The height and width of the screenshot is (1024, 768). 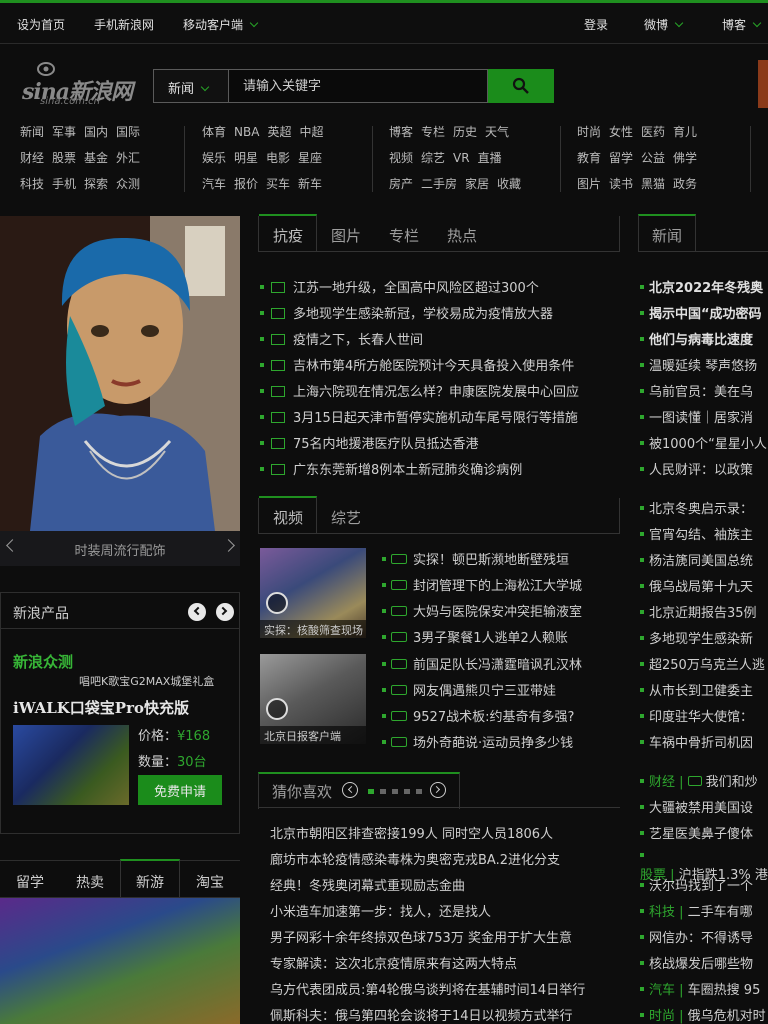 I want to click on right-news-item: 网信办：不得诱导, so click(x=704, y=936).